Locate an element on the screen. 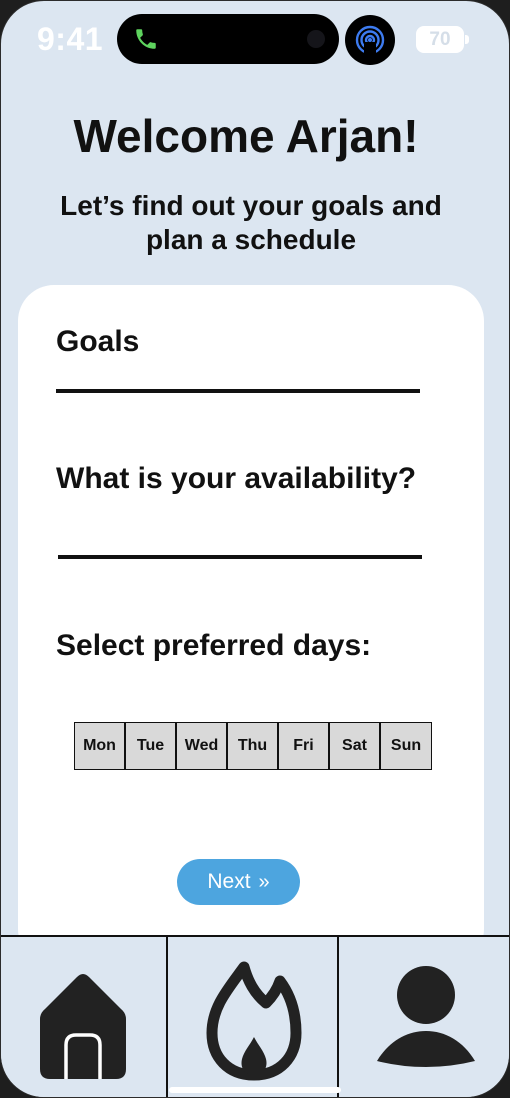 Image resolution: width=510 pixels, height=1098 pixels. availability-label: What is your availability? is located at coordinates (236, 478).